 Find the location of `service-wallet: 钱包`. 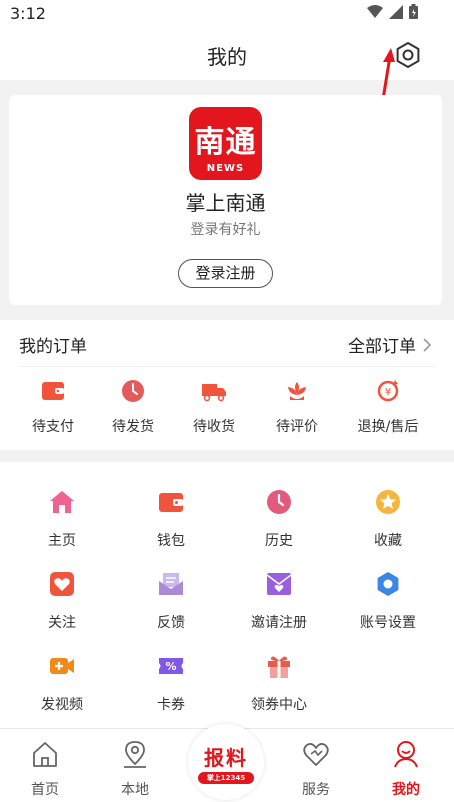

service-wallet: 钱包 is located at coordinates (171, 519).